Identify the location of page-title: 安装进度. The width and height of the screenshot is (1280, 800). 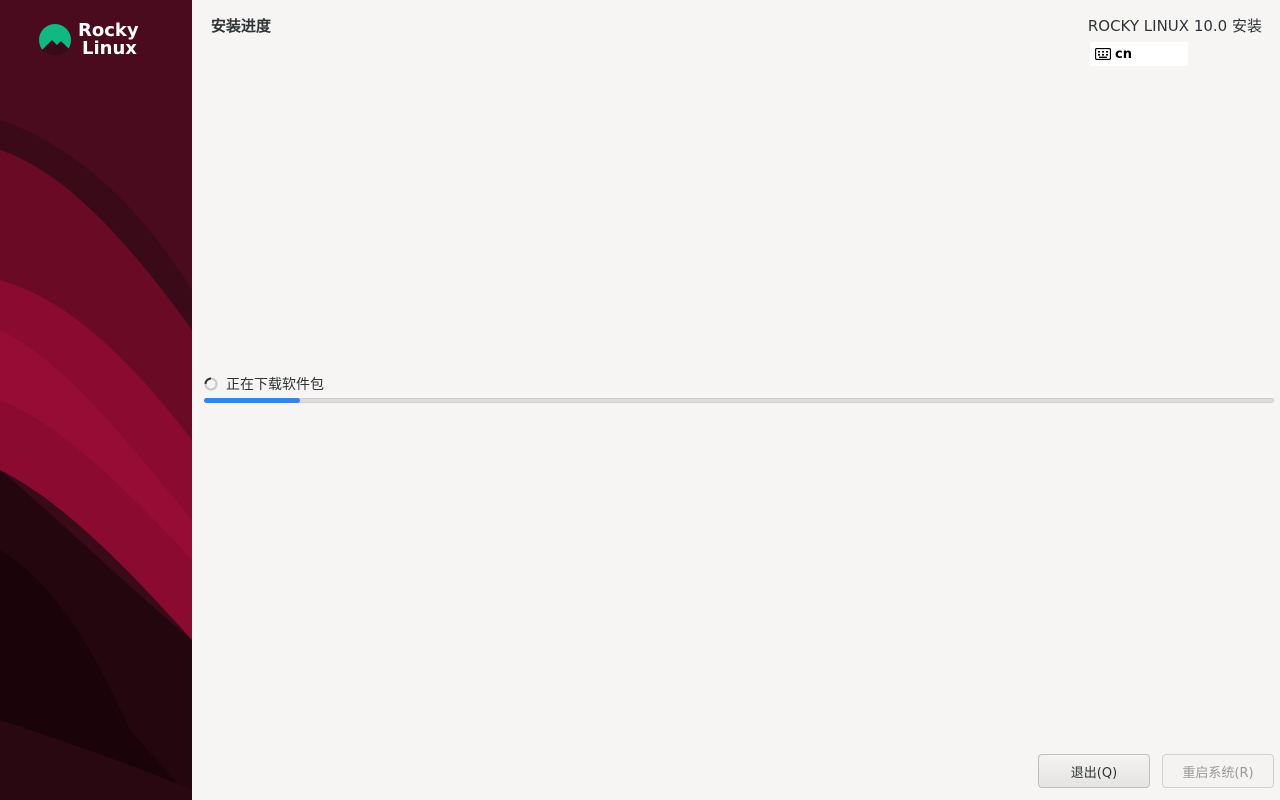
(241, 26).